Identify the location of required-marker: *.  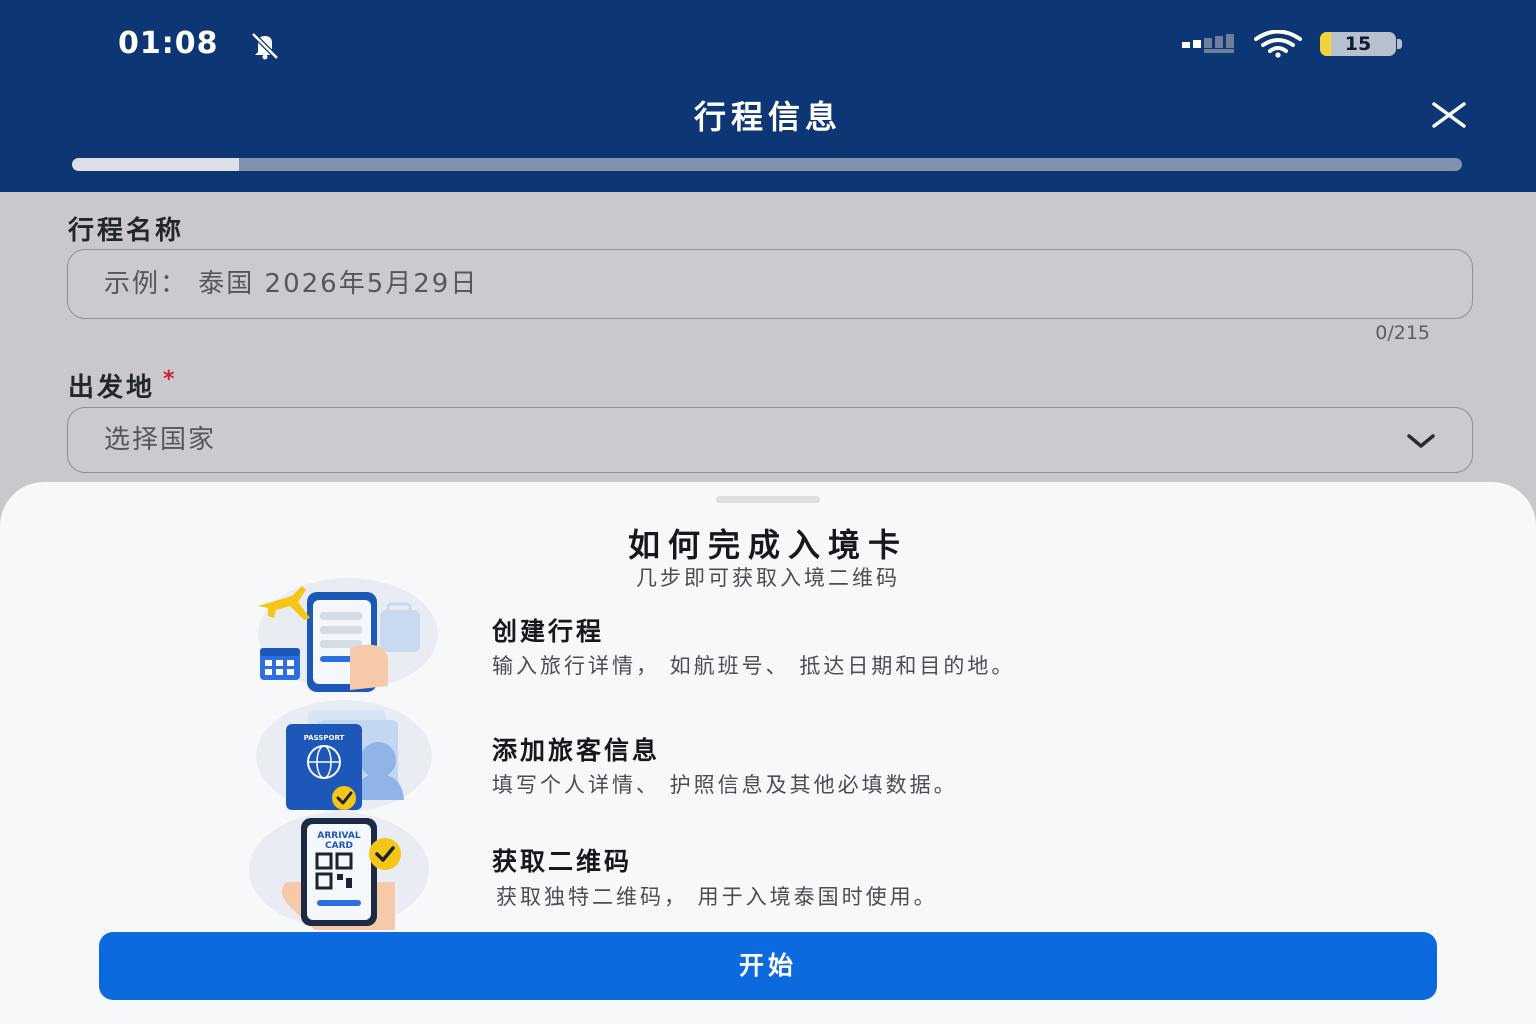
(170, 379).